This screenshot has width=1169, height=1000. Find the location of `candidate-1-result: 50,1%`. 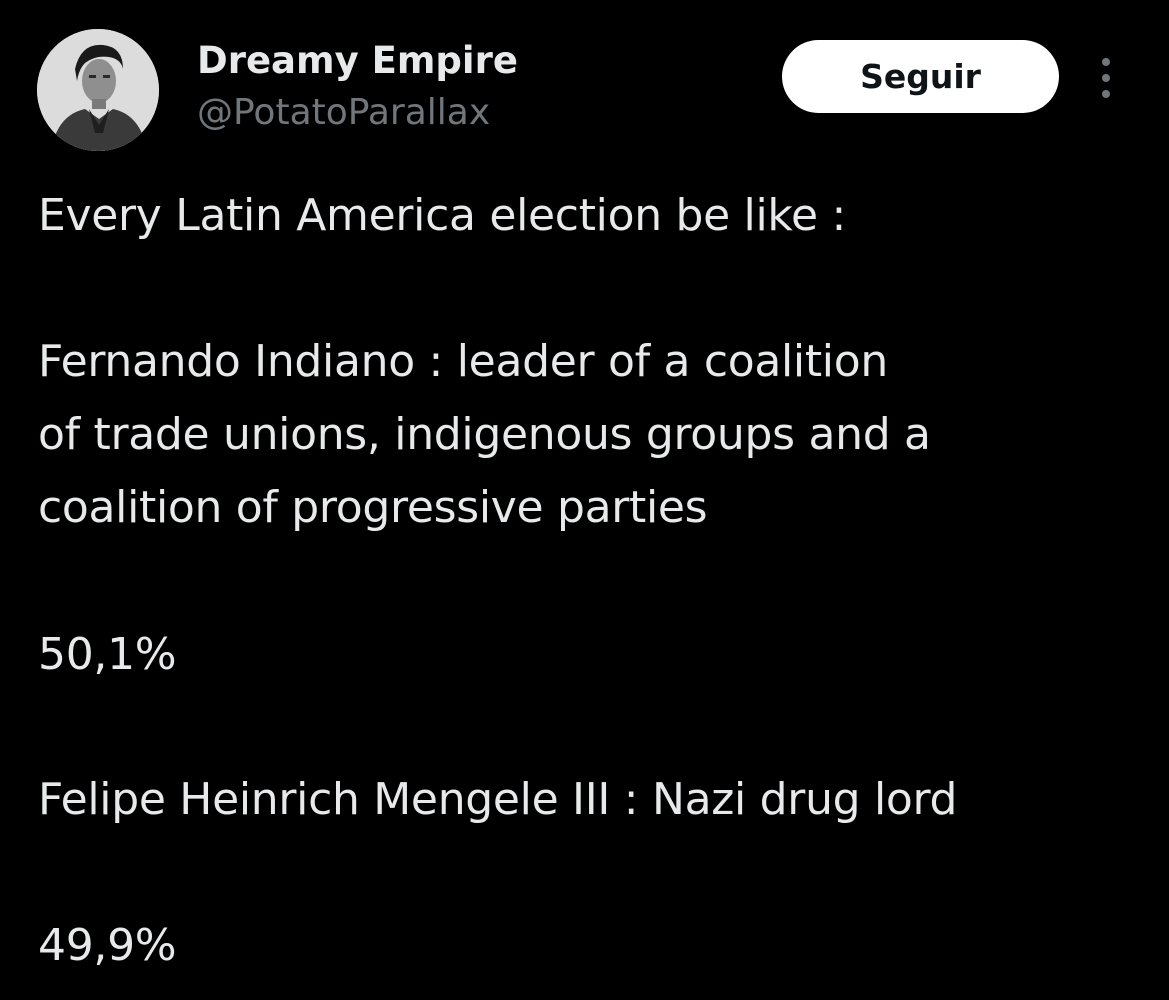

candidate-1-result: 50,1% is located at coordinates (107, 654).